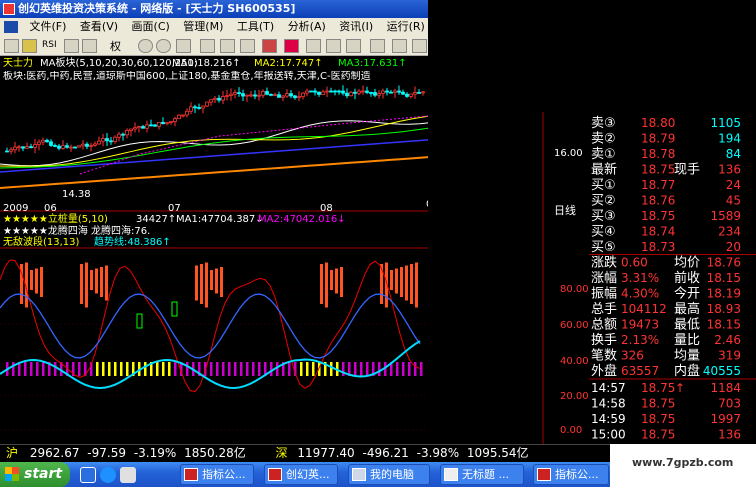 This screenshot has width=756, height=487. I want to click on monitor-icon, so click(247, 46).